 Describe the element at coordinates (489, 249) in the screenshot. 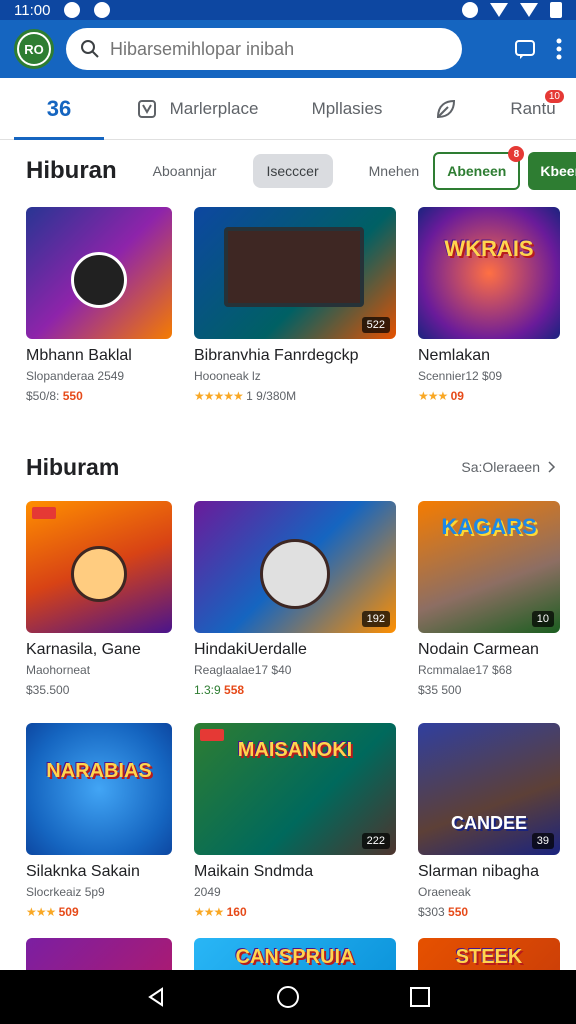

I see `game-art-title: WKRAIS` at that location.